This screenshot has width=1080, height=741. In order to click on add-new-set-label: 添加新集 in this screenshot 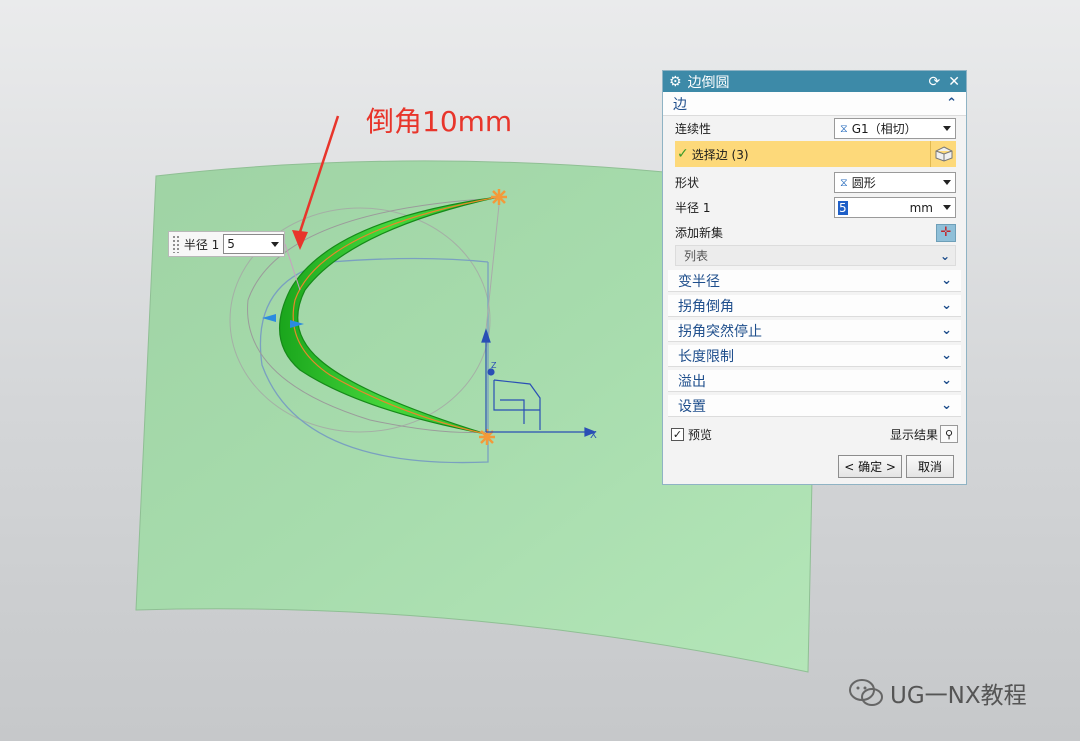, I will do `click(699, 233)`.